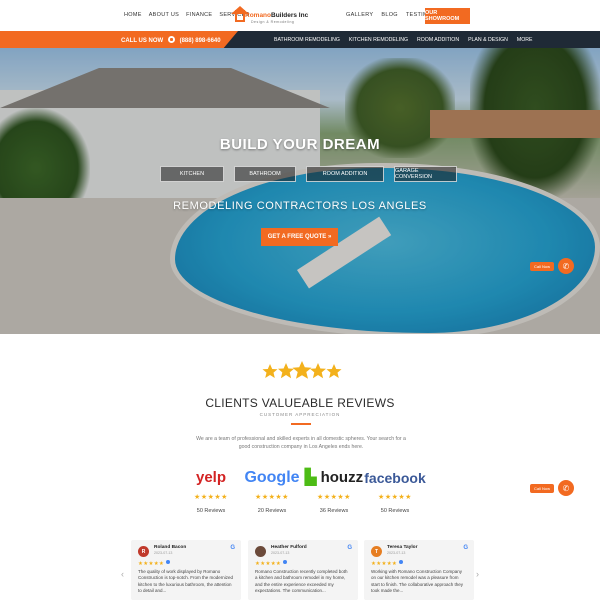  I want to click on facebook-review-count: 50 Reviews, so click(395, 511).